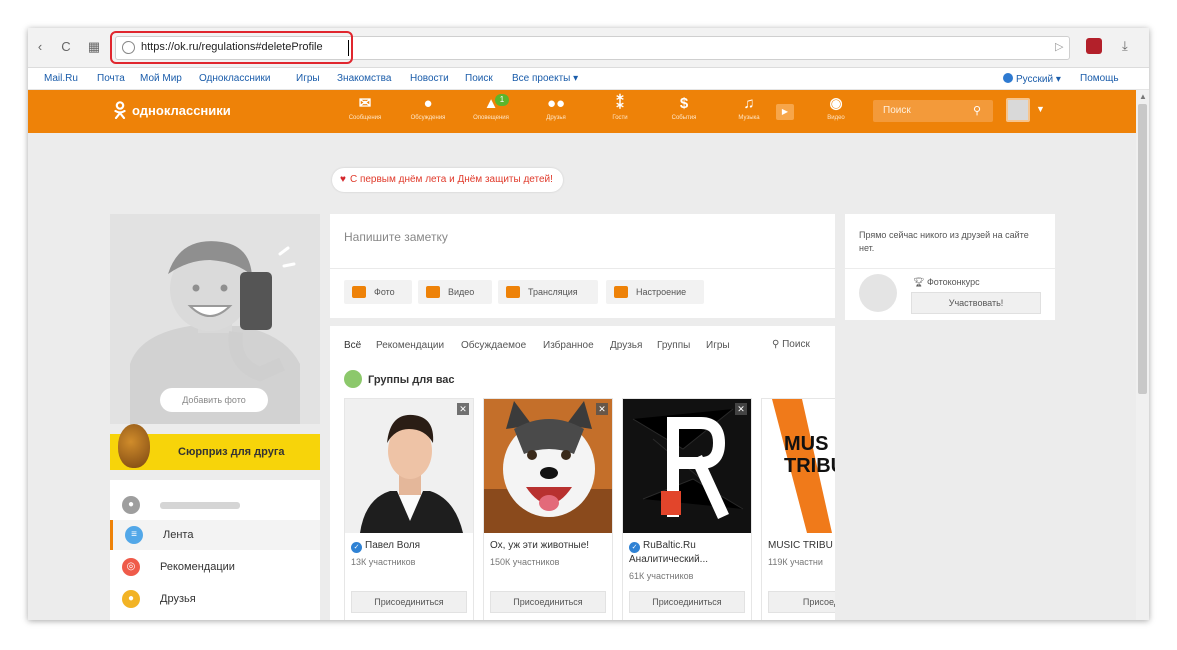  I want to click on broadcast-button: Трансляция, so click(548, 292).